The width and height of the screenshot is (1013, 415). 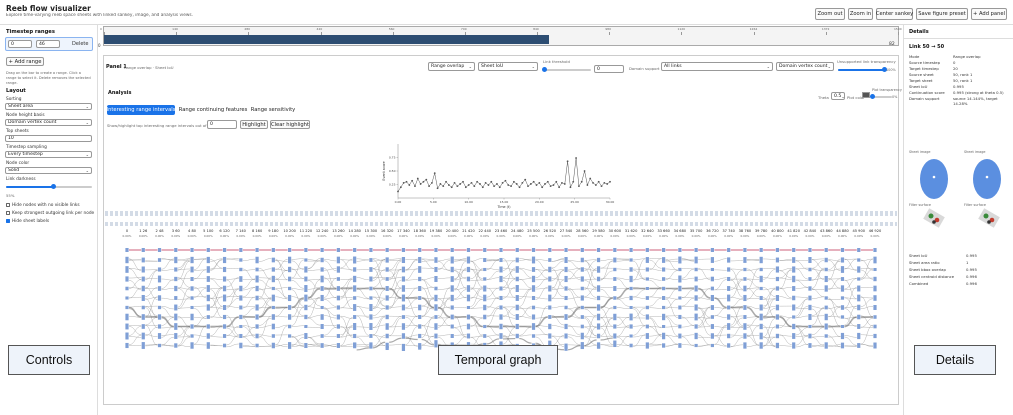 I want to click on add-range-button: + Add range, so click(x=25, y=61).